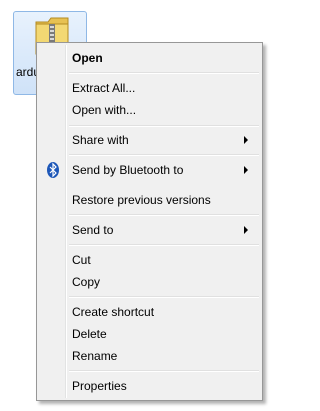 Image resolution: width=320 pixels, height=411 pixels. What do you see at coordinates (81, 260) in the screenshot?
I see `menu-item-label: Cut` at bounding box center [81, 260].